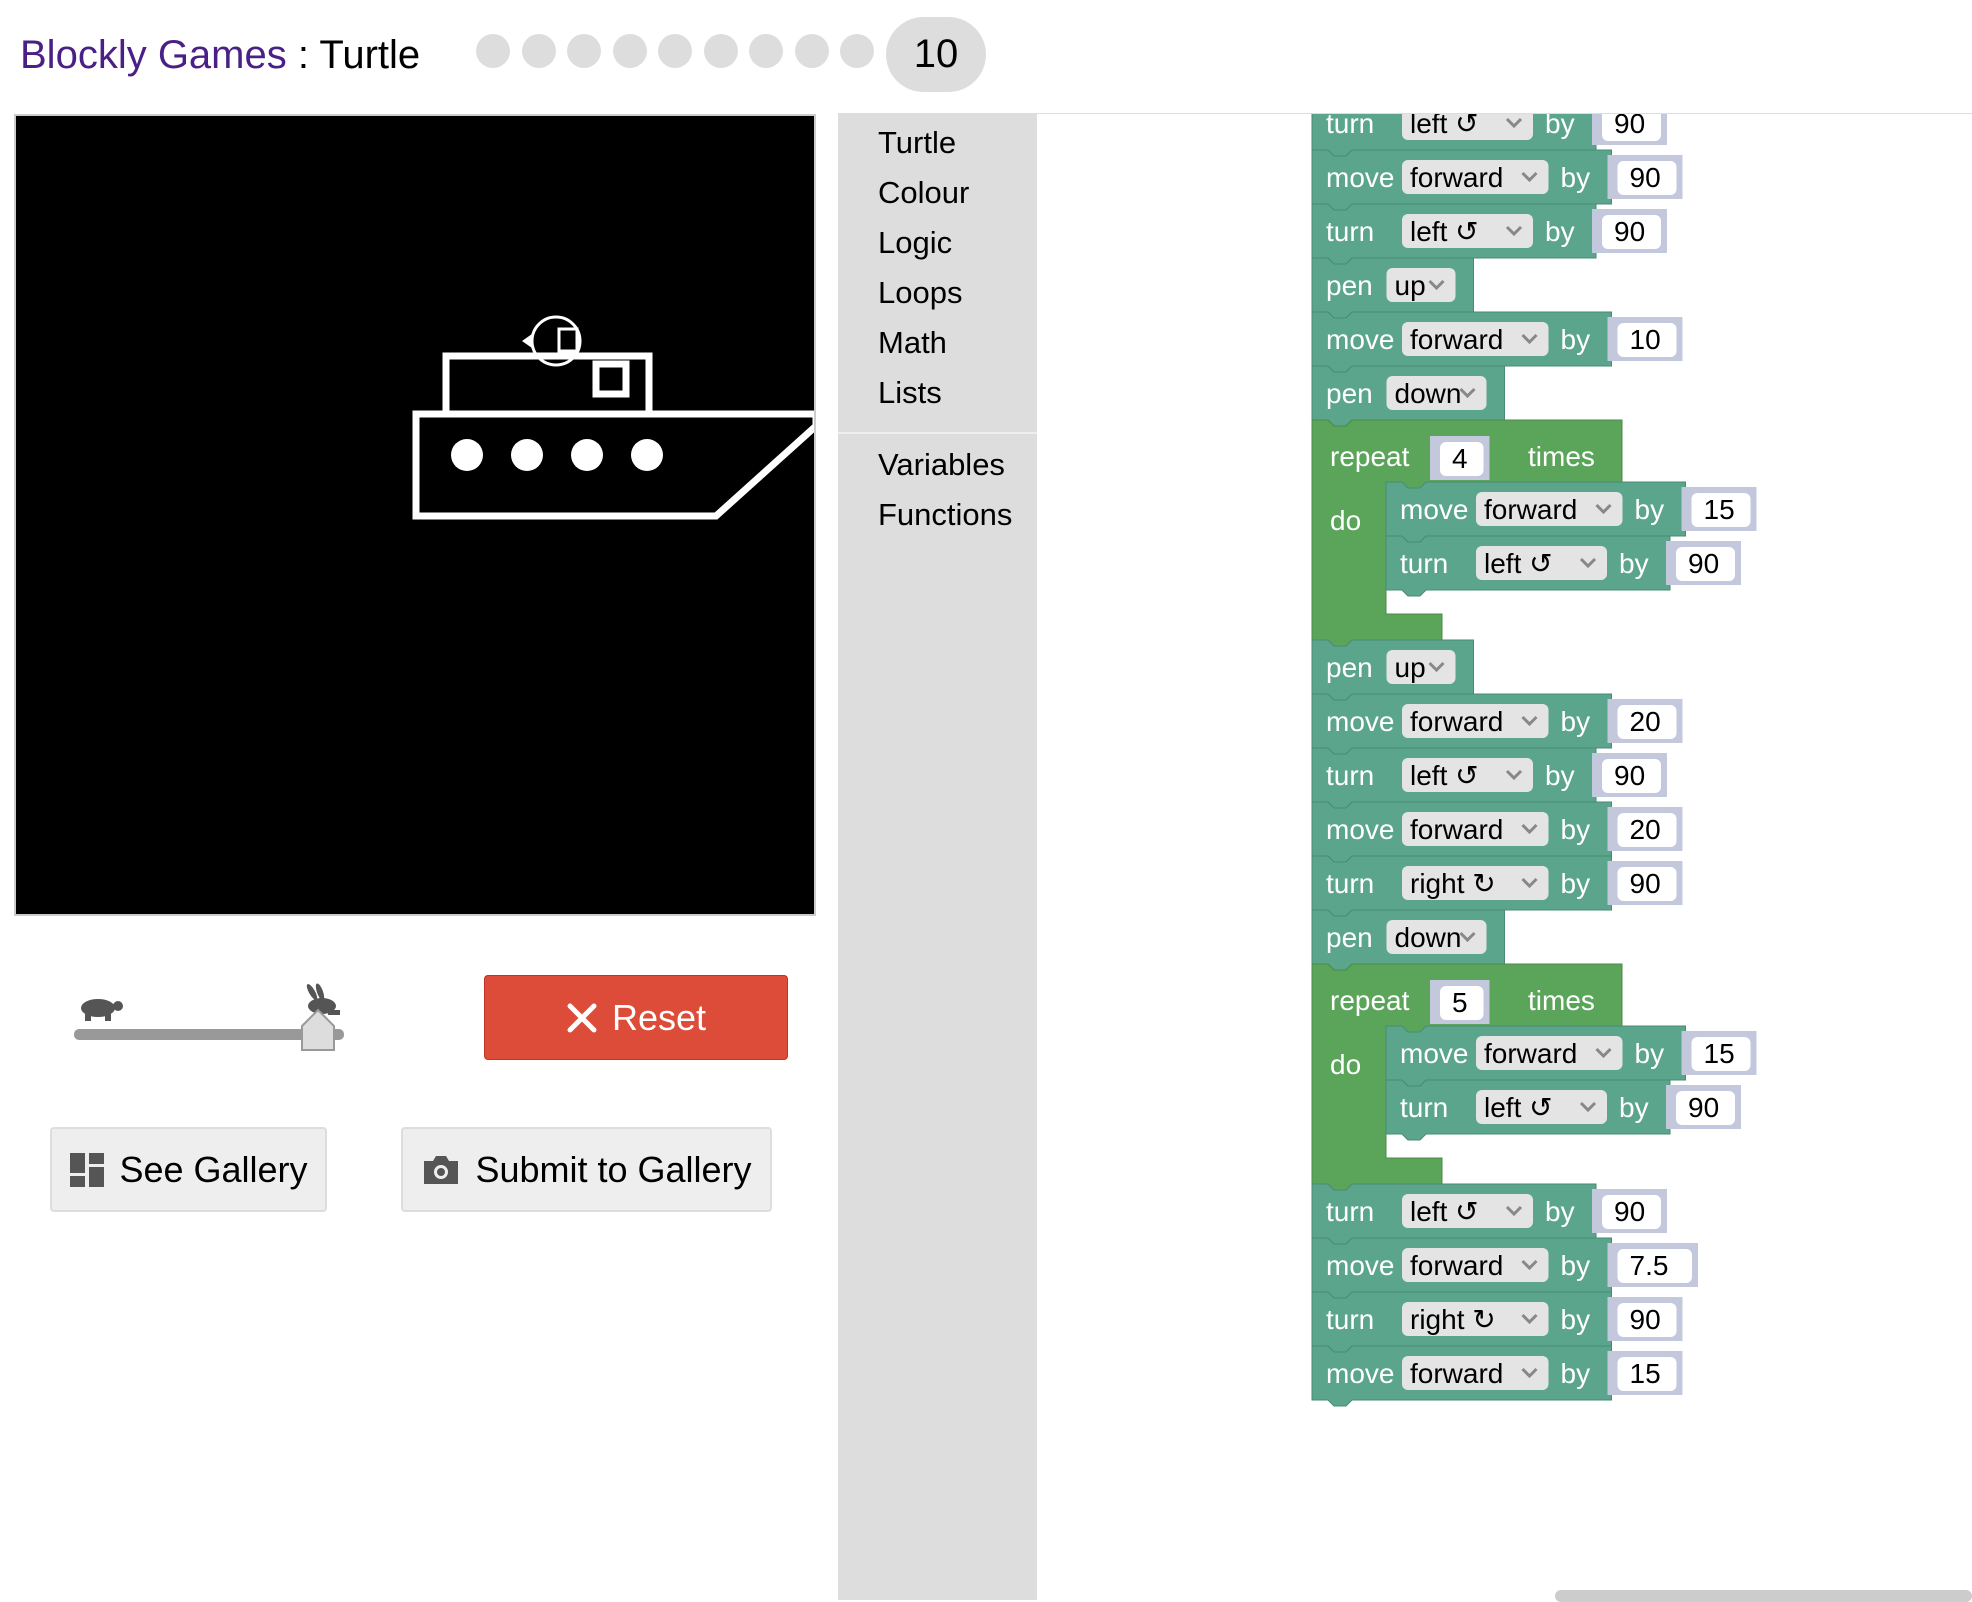 The image size is (1972, 1602). What do you see at coordinates (912, 343) in the screenshot?
I see `toolbox-category-math: Math` at bounding box center [912, 343].